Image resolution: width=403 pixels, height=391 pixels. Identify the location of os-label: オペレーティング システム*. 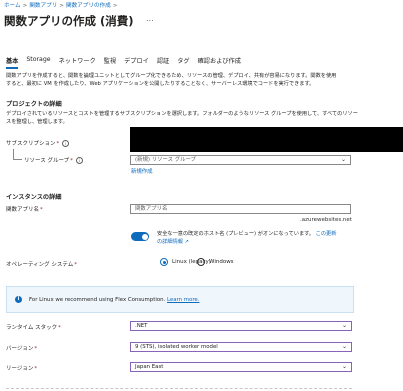
(42, 265).